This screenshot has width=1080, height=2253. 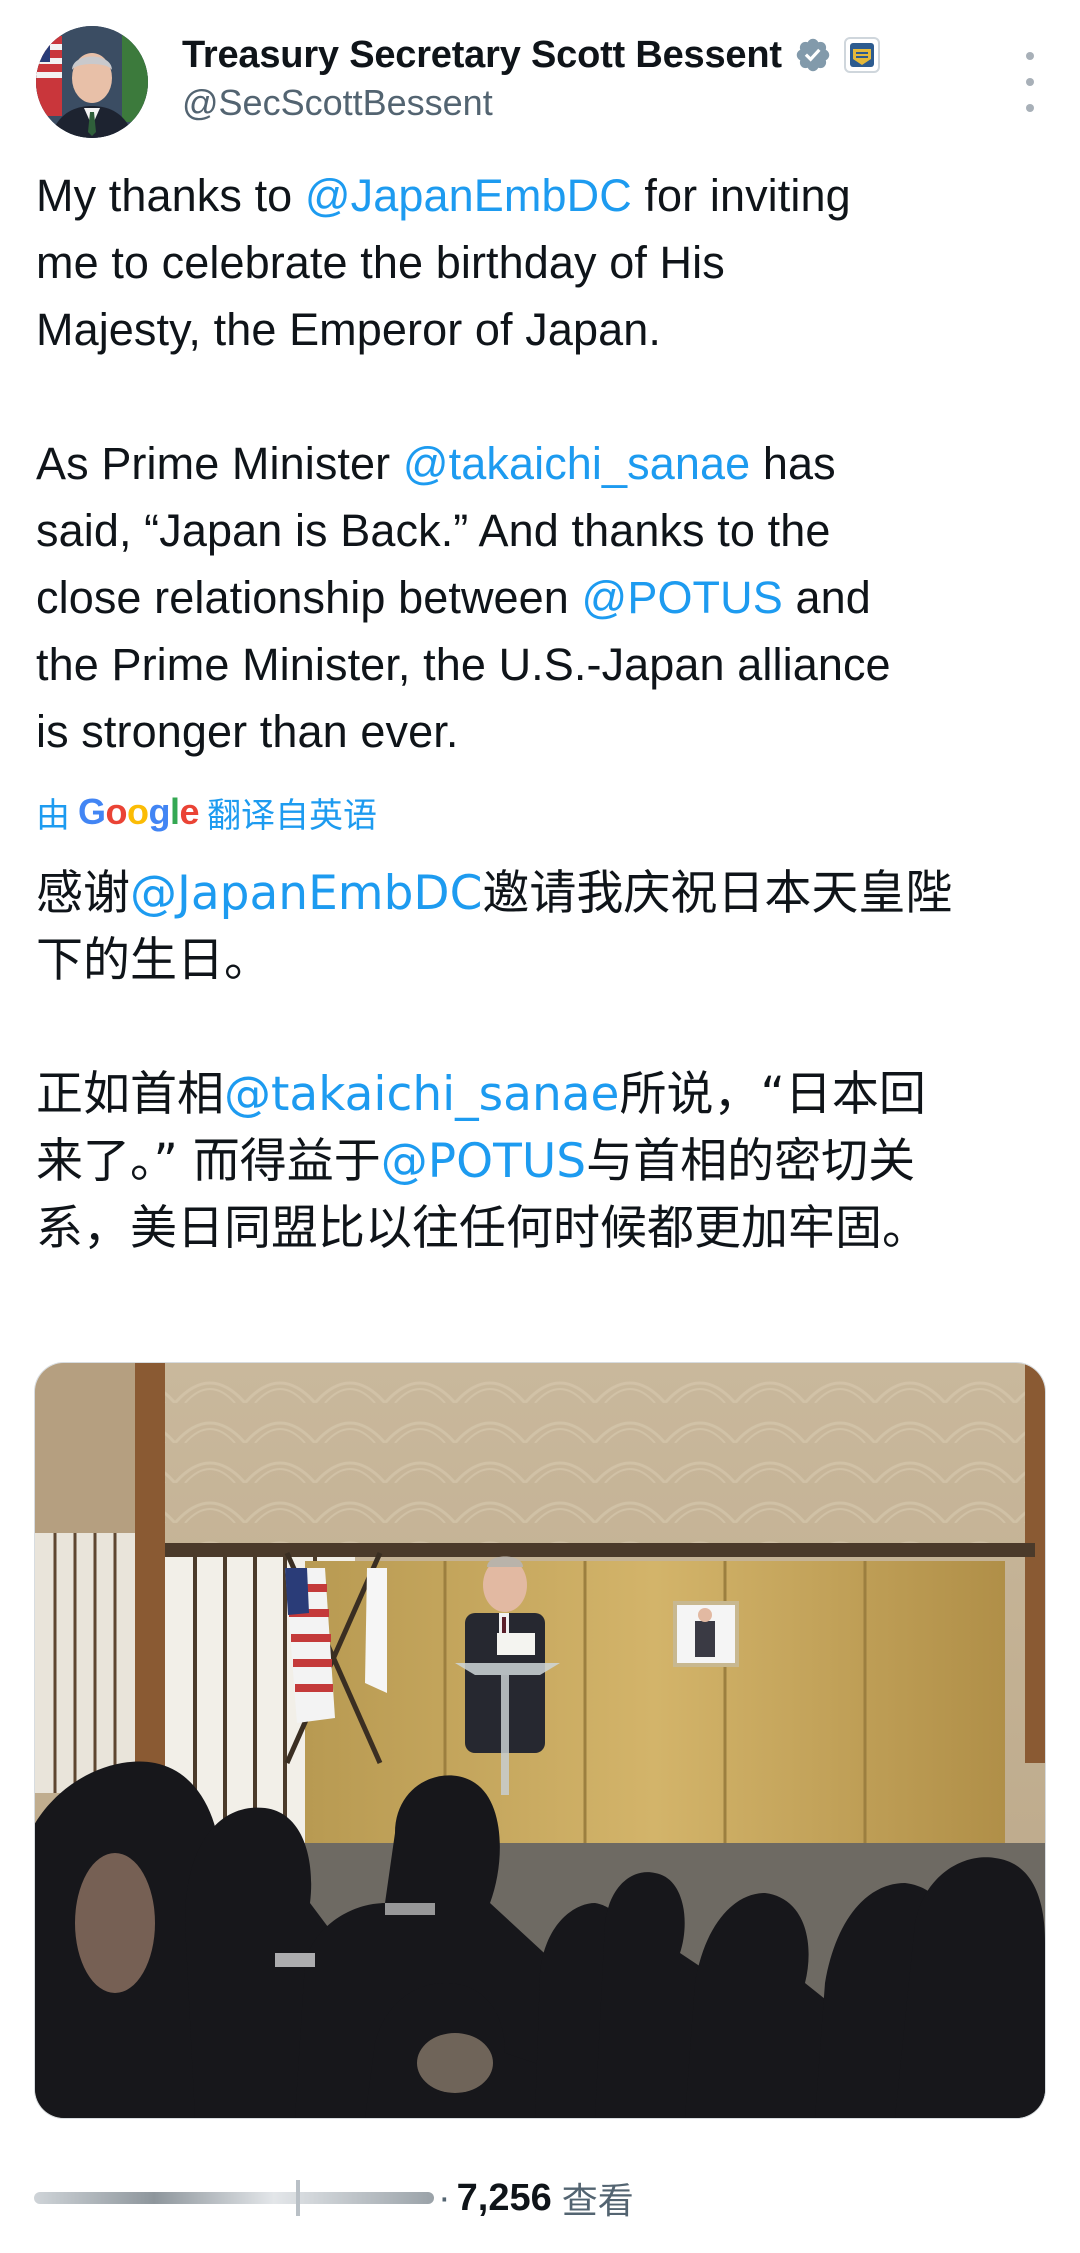 What do you see at coordinates (92, 82) in the screenshot?
I see `avatar` at bounding box center [92, 82].